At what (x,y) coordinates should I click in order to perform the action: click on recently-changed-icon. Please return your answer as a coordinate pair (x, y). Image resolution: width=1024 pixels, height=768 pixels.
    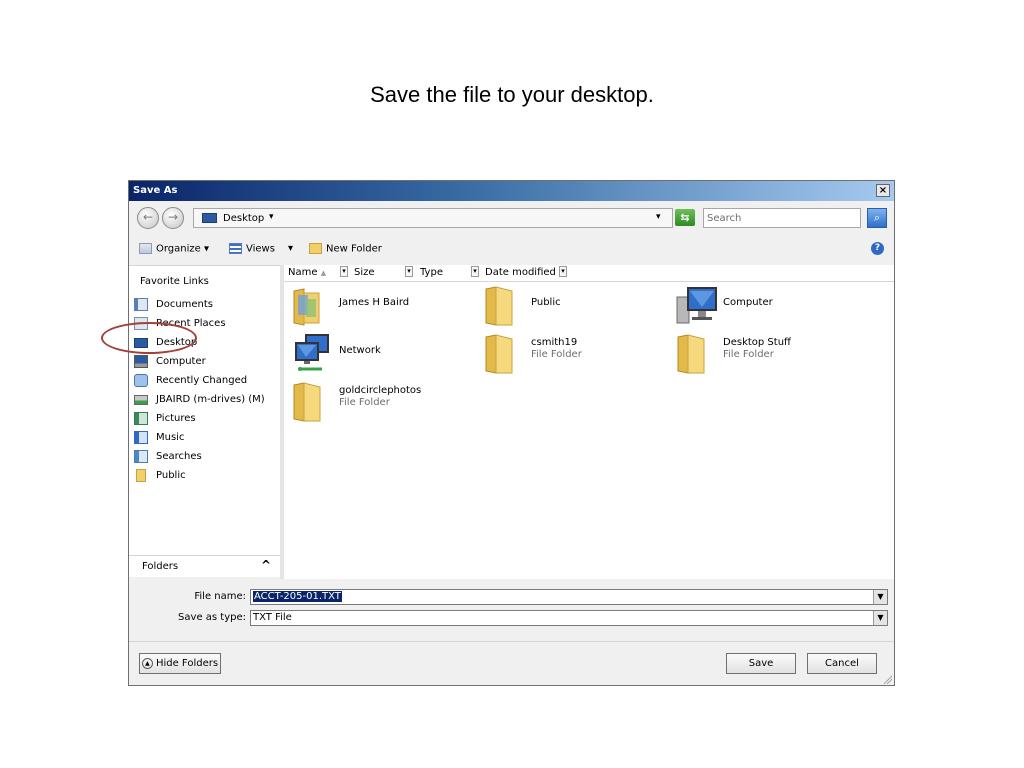
    Looking at the image, I should click on (141, 380).